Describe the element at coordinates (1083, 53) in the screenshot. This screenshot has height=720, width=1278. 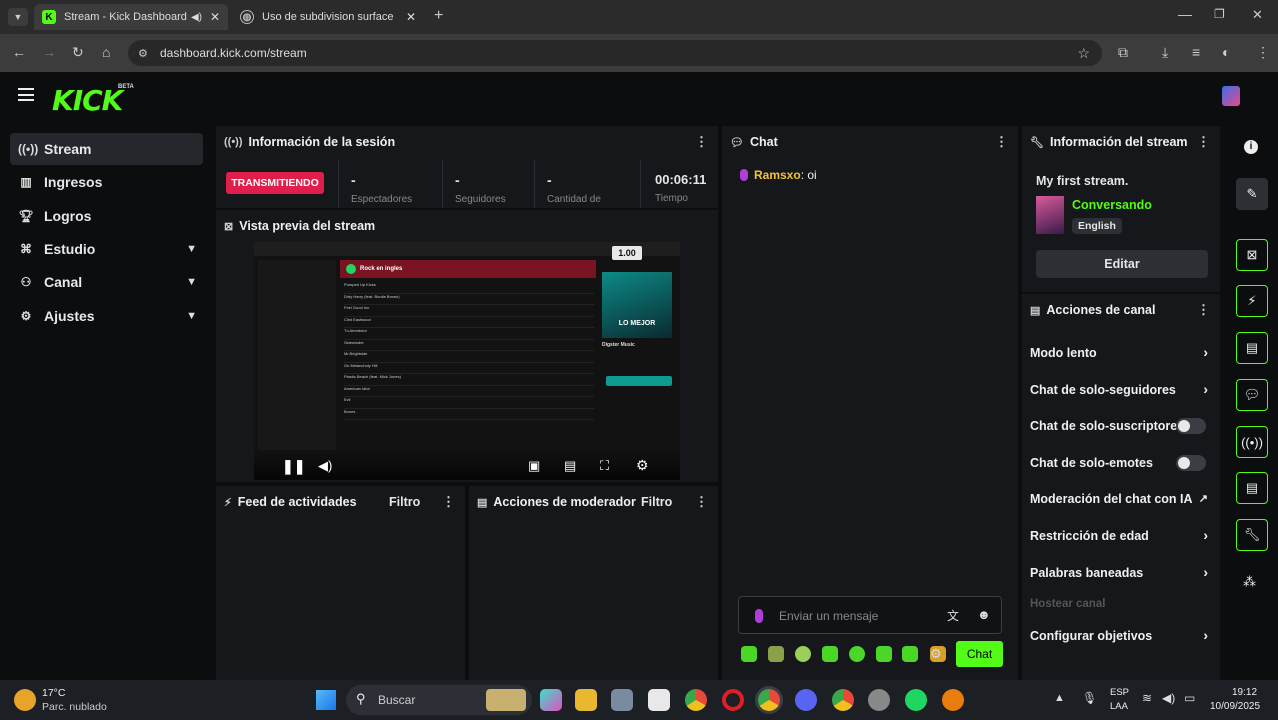
I see `bookmark-star-icon: ☆` at that location.